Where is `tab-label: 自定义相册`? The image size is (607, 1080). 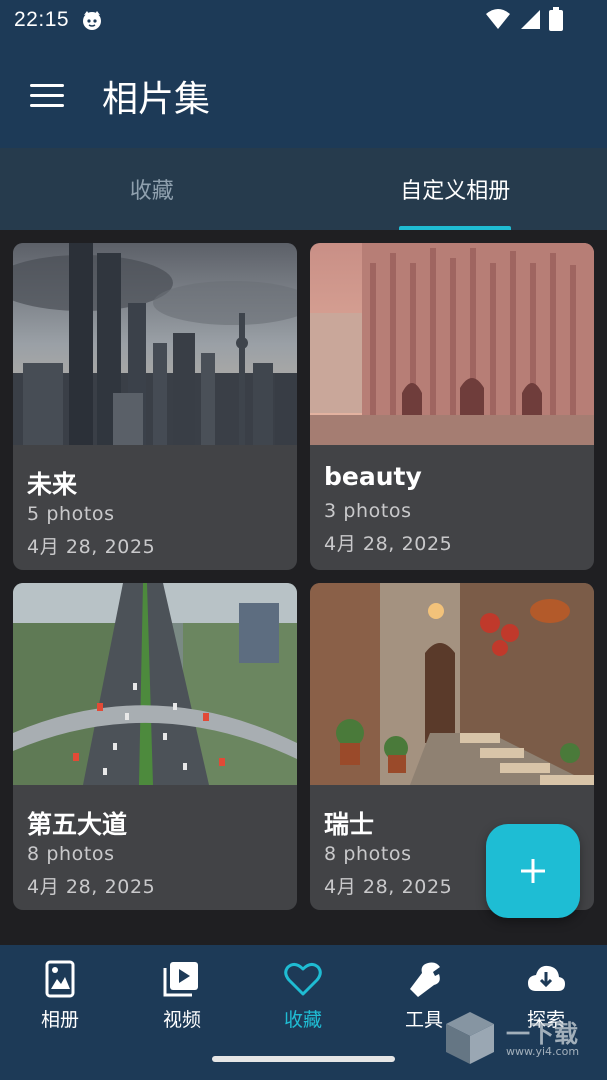
tab-label: 自定义相册 is located at coordinates (455, 191).